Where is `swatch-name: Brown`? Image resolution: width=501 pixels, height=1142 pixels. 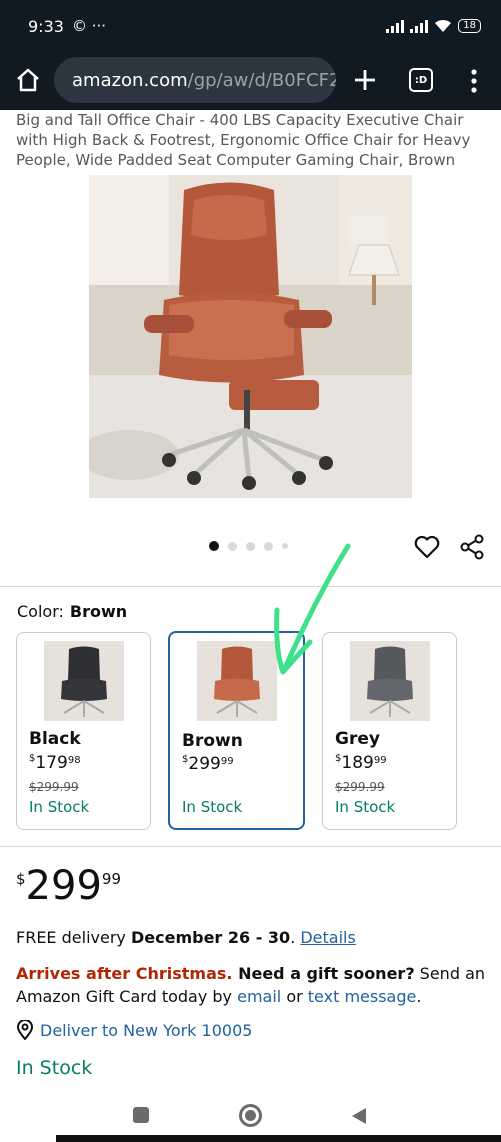 swatch-name: Brown is located at coordinates (212, 741).